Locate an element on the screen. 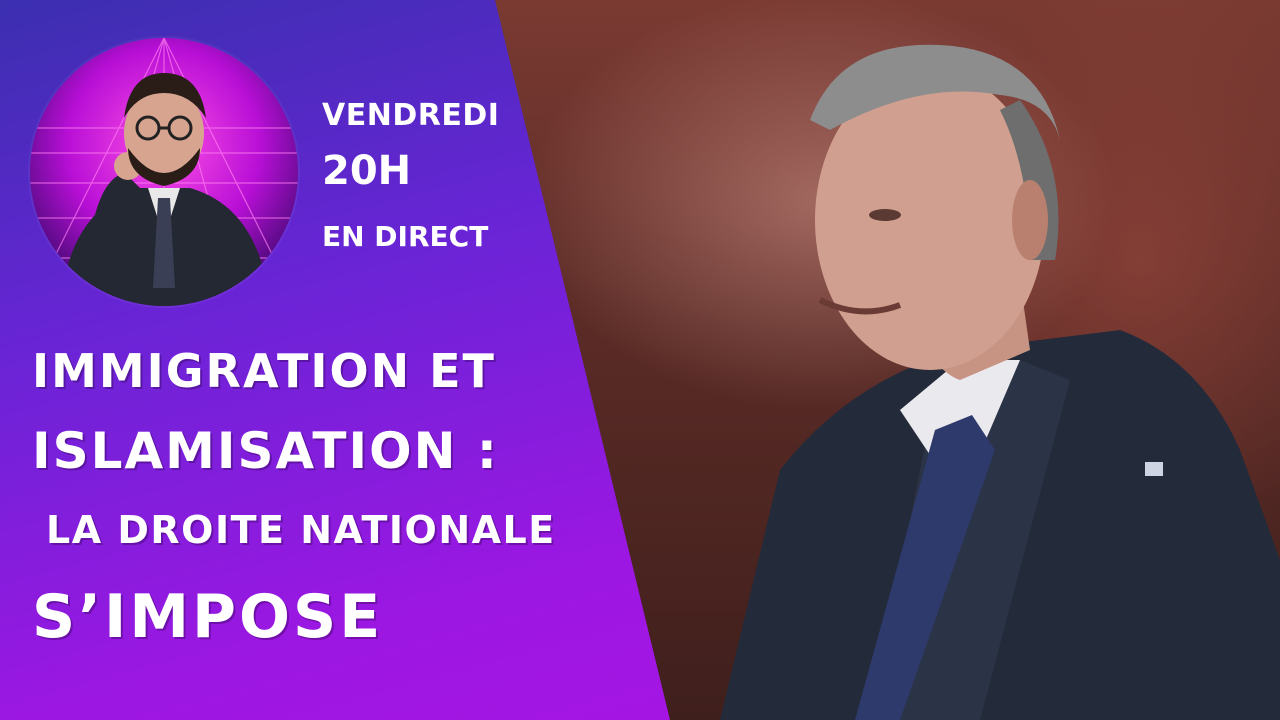 This screenshot has height=720, width=1280. broadcast-time: 20H is located at coordinates (367, 171).